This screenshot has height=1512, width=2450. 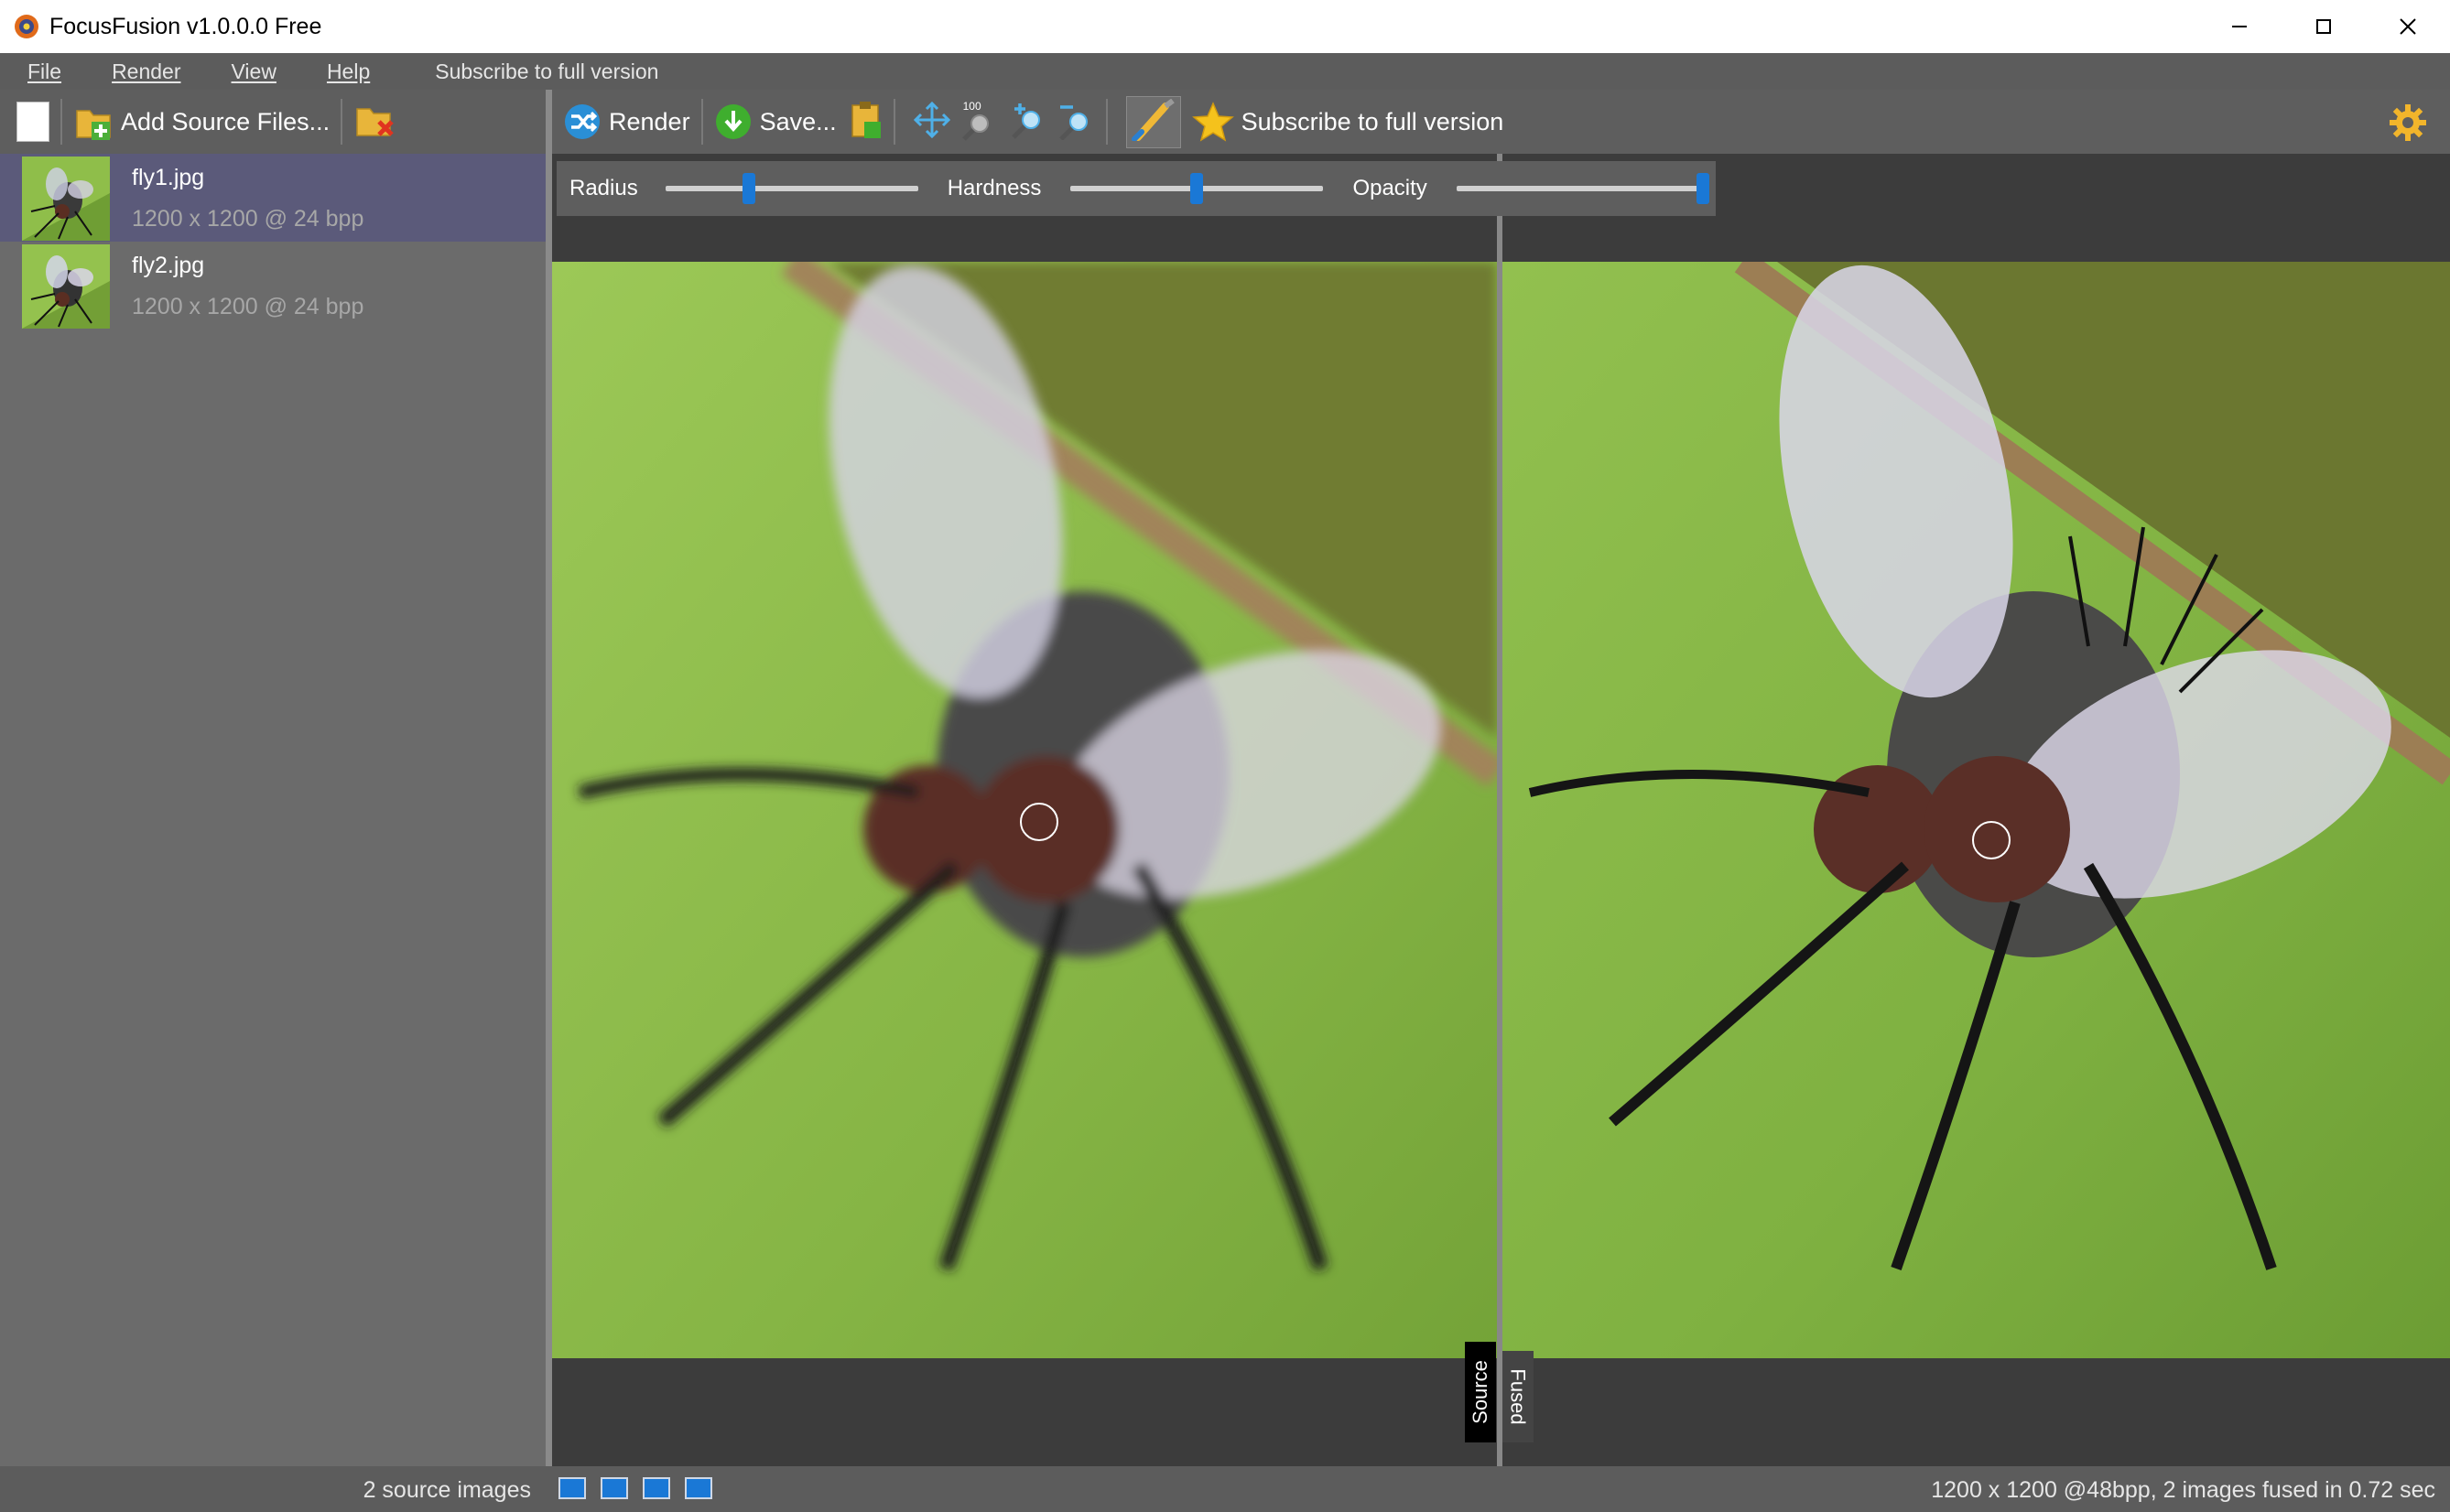 I want to click on hardness-slider, so click(x=1197, y=188).